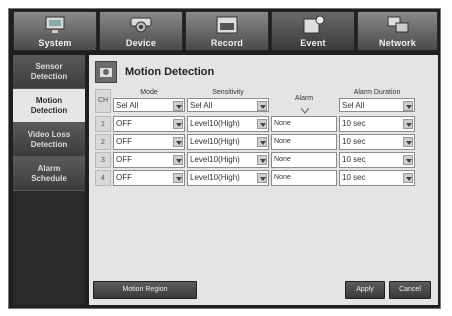 This screenshot has height=316, width=452. Describe the element at coordinates (127, 105) in the screenshot. I see `mode-select-all-value: Sel All` at that location.